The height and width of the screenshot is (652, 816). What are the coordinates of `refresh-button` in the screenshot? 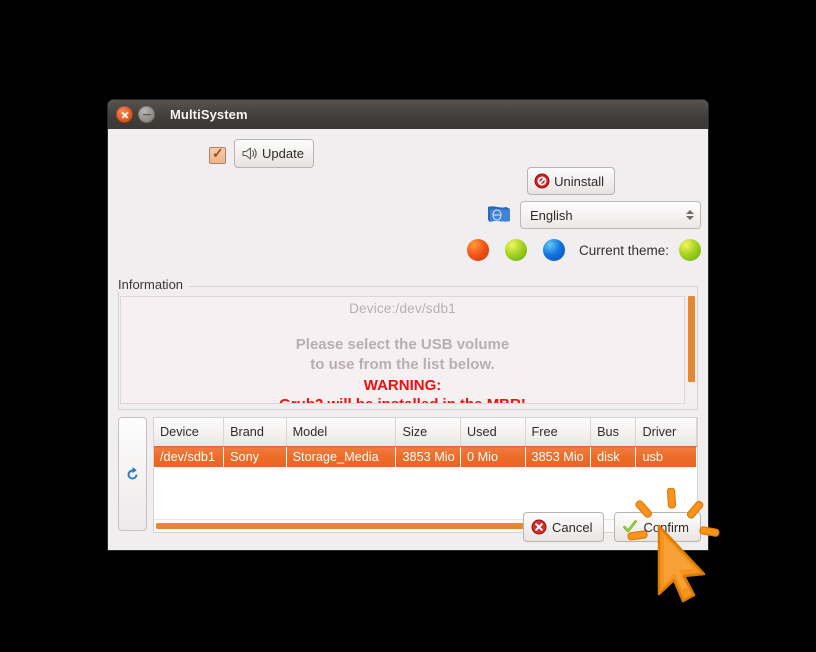 It's located at (132, 474).